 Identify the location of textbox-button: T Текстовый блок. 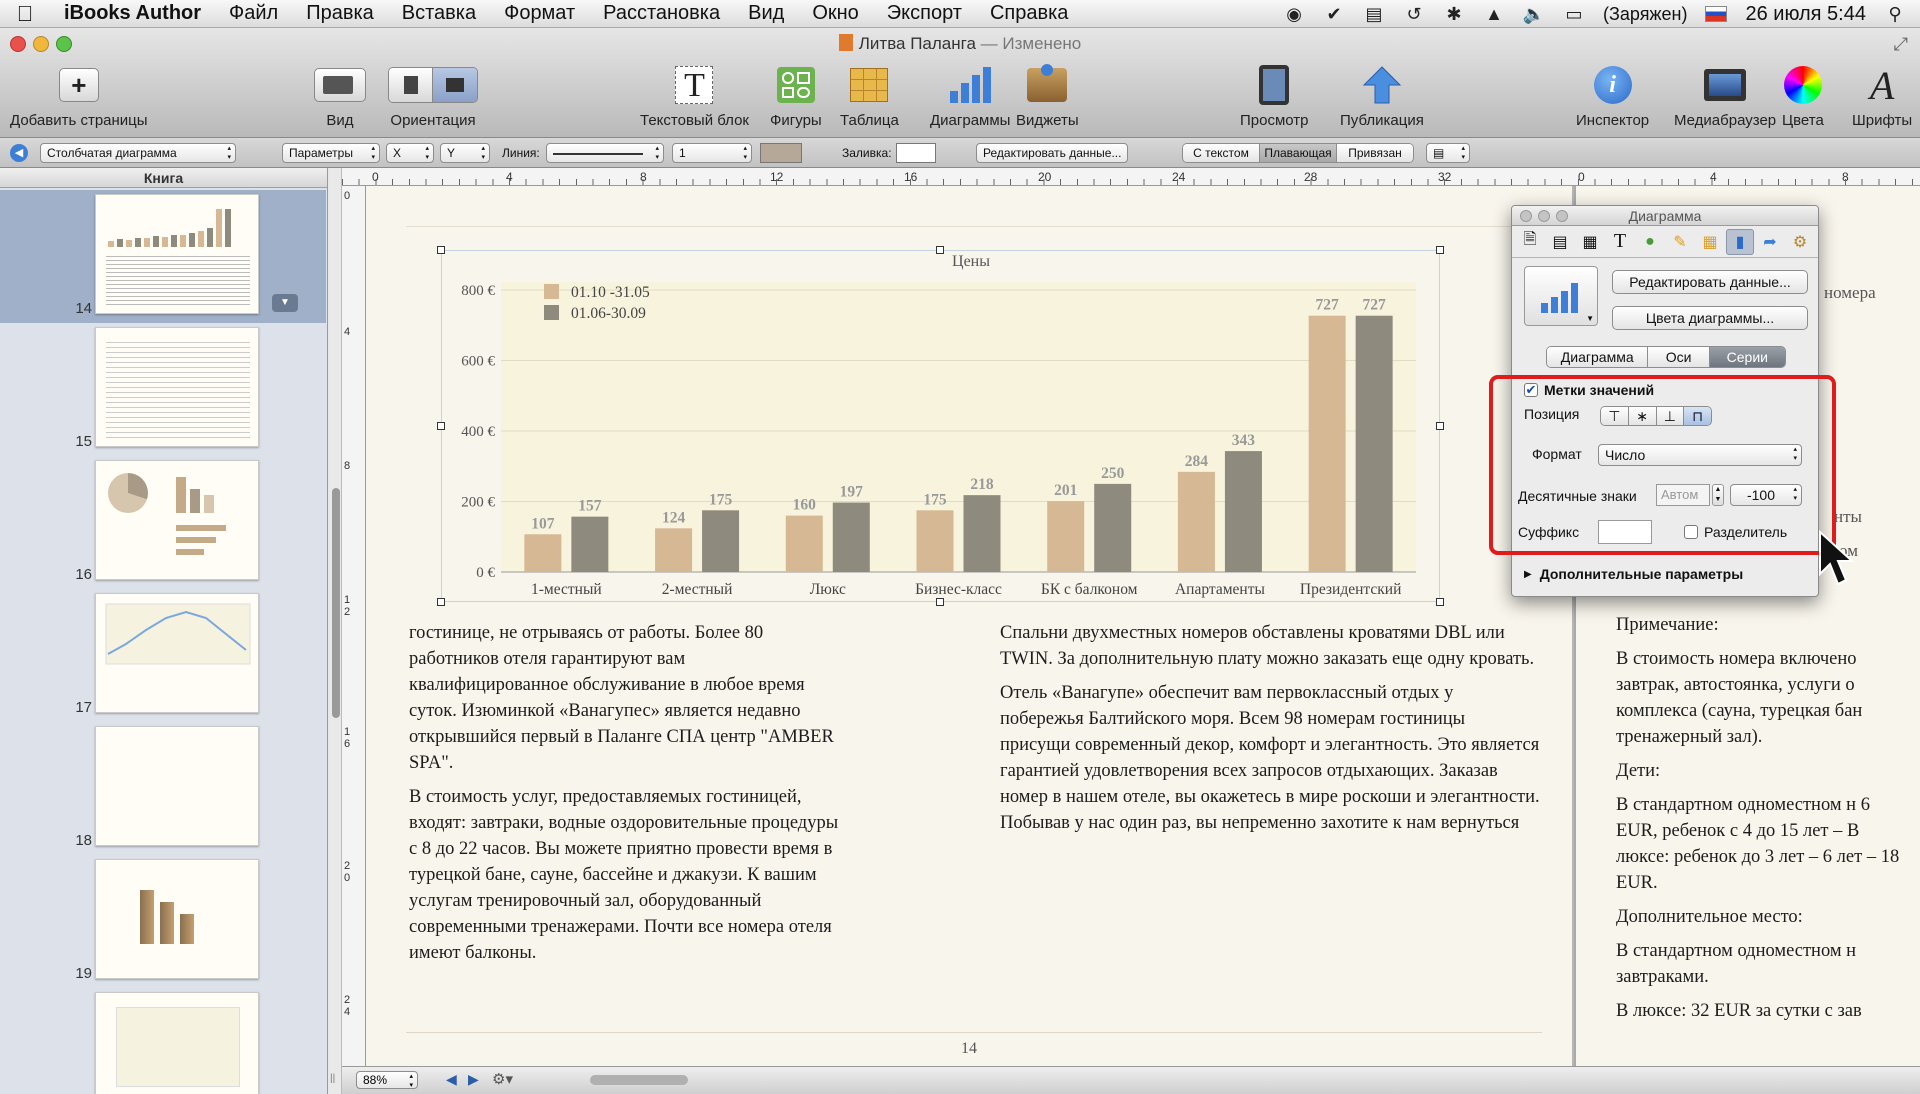
(694, 96).